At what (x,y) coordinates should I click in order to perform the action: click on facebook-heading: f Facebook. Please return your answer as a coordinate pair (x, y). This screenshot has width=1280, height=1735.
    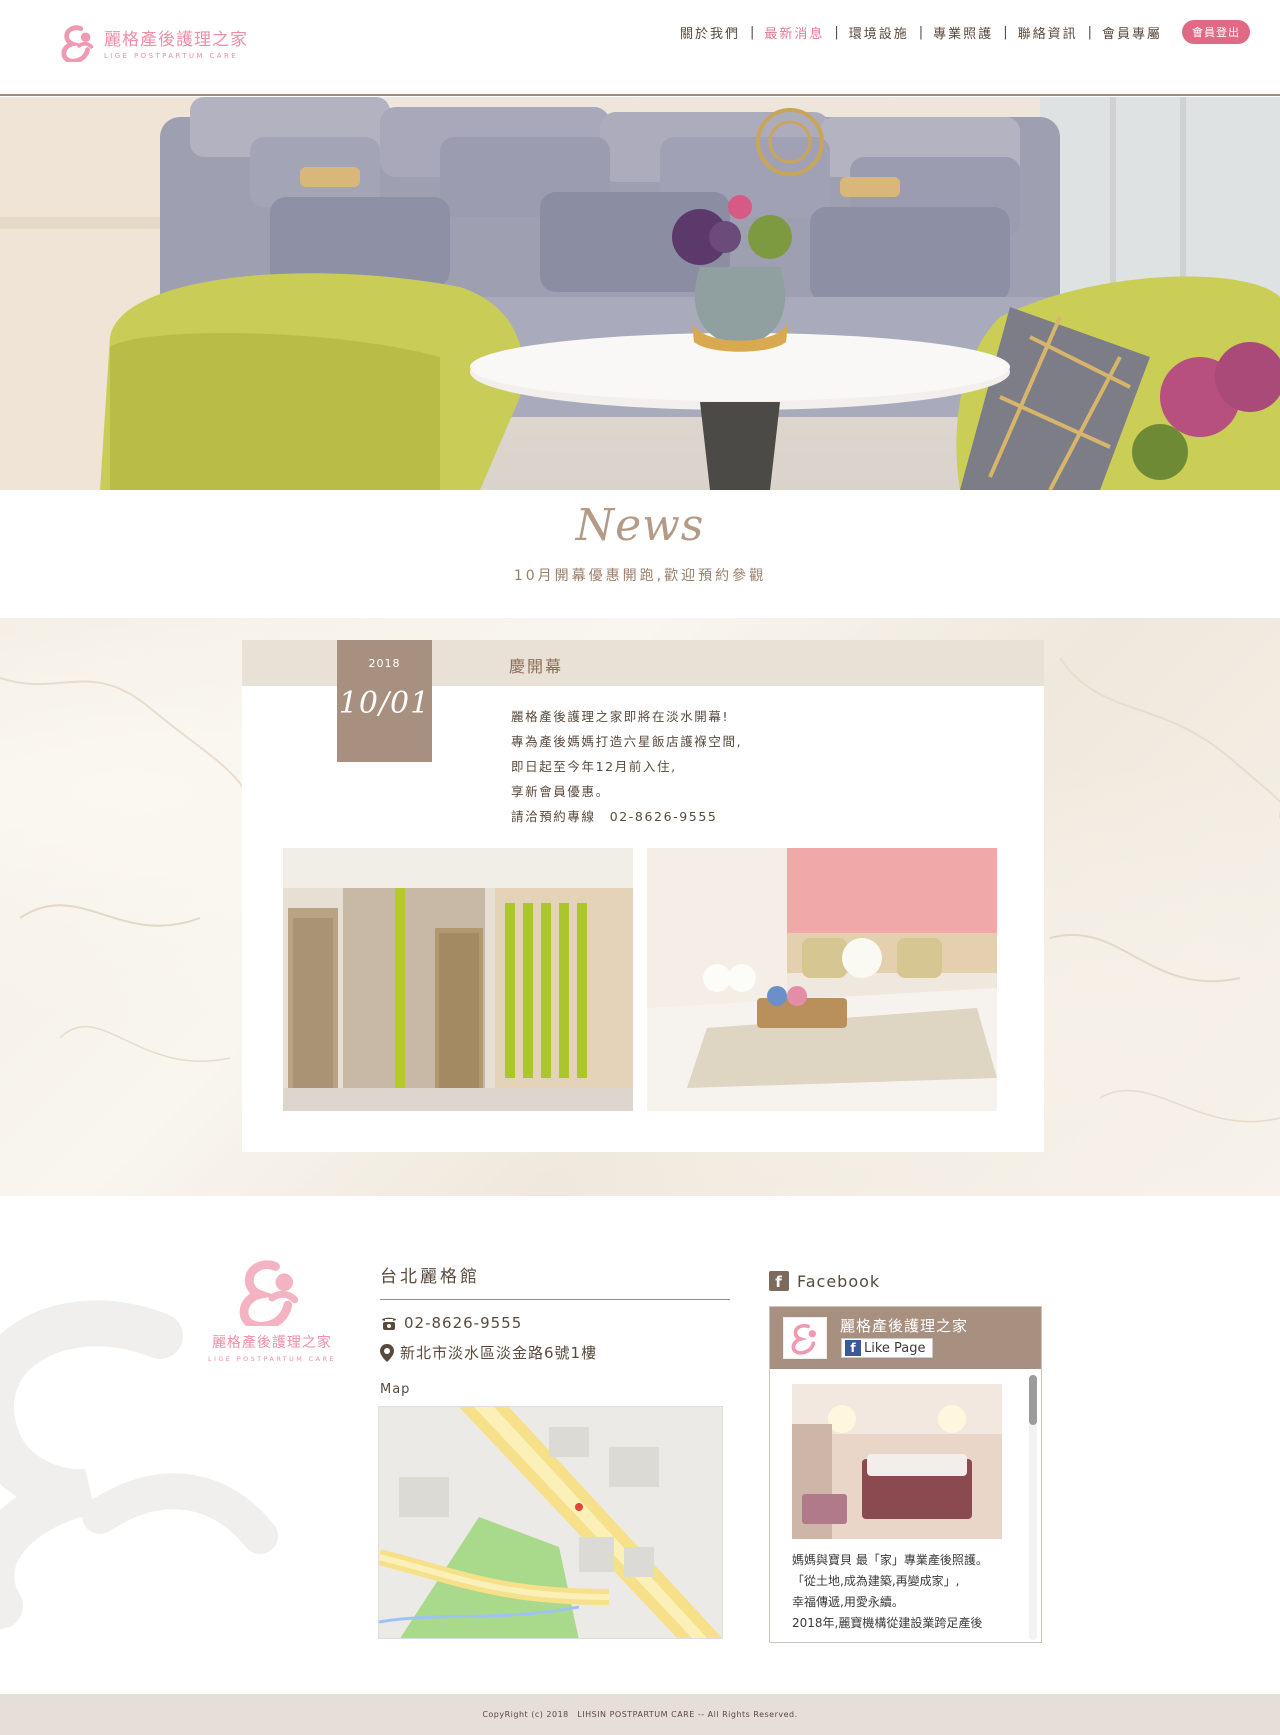
    Looking at the image, I should click on (824, 1281).